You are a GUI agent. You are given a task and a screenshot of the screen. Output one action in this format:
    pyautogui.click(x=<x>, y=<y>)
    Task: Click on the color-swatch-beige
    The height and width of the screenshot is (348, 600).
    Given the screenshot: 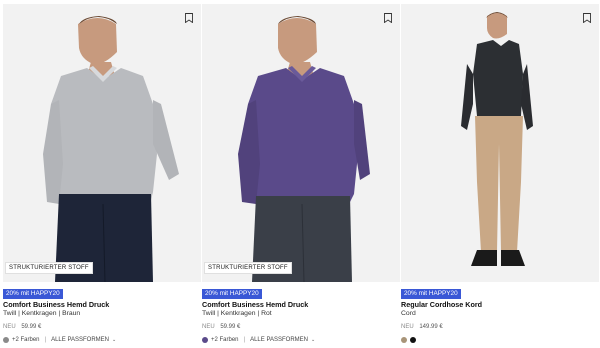 What is the action you would take?
    pyautogui.click(x=404, y=340)
    